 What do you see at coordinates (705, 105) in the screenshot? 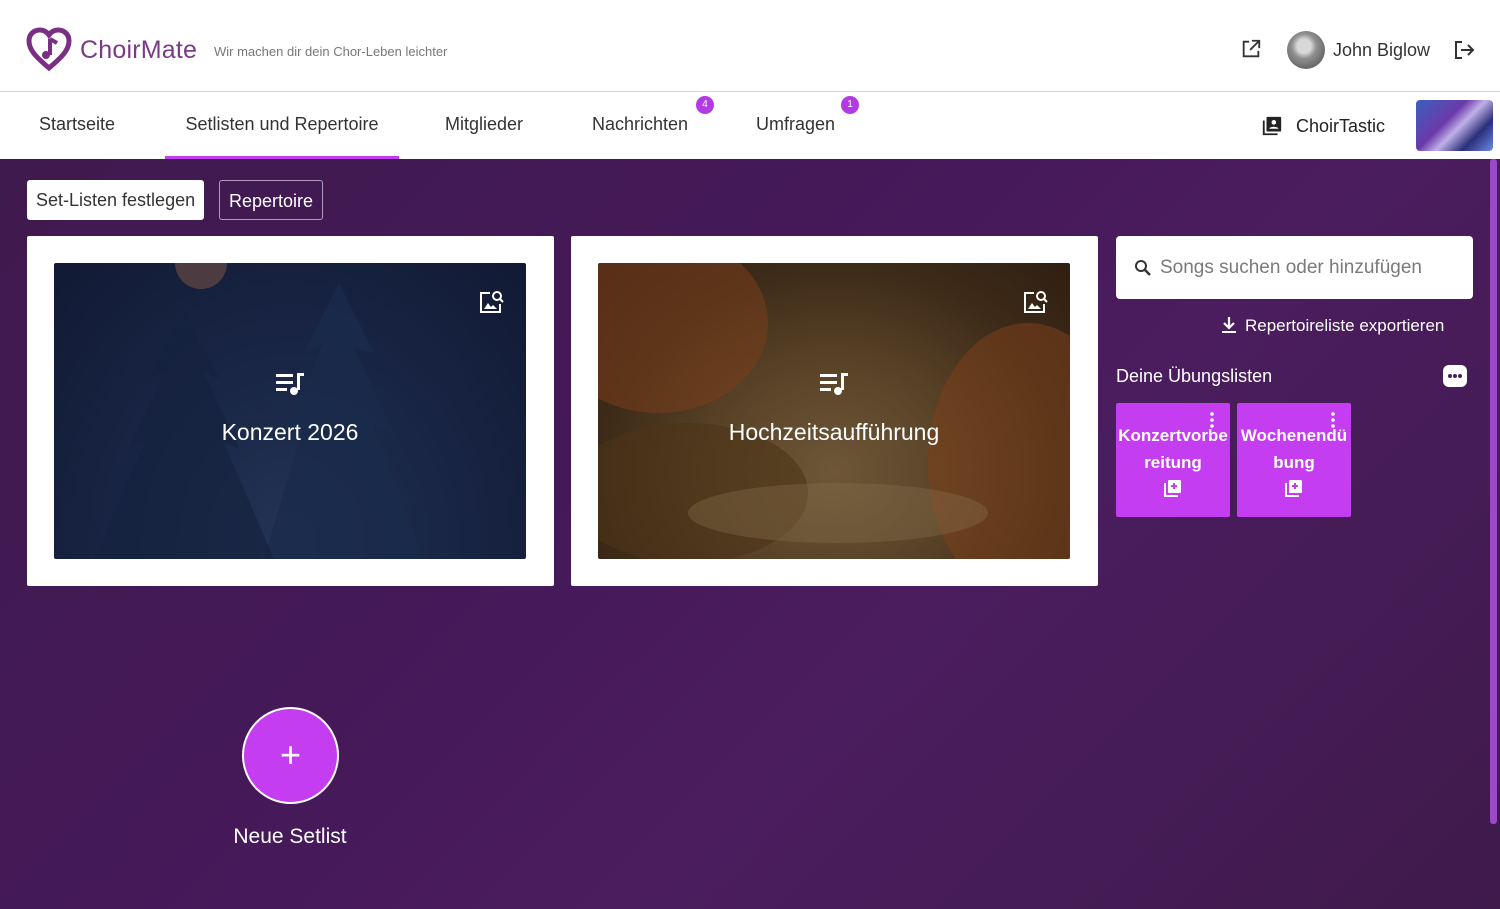
I see `messages-badge: 4` at bounding box center [705, 105].